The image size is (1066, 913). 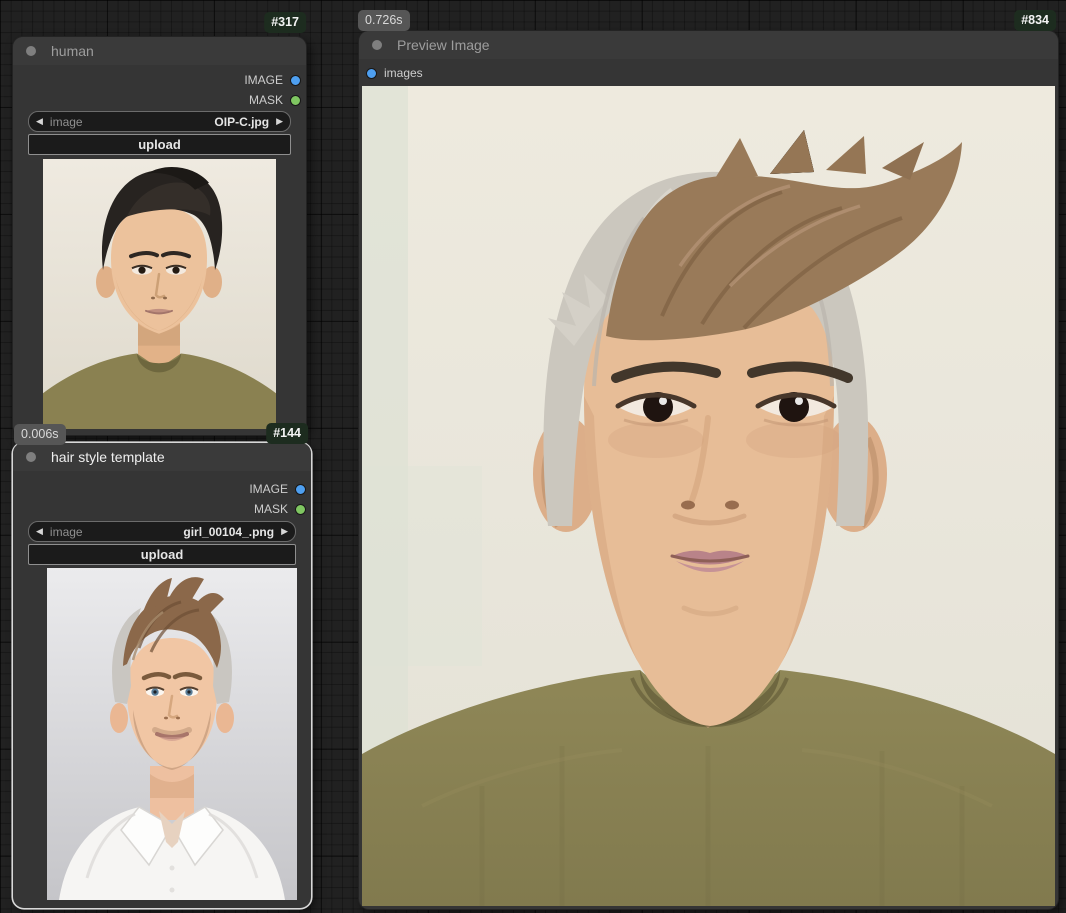 I want to click on image-combo-widget: ◀ image OIP-C.jpg ▶, so click(x=159, y=121).